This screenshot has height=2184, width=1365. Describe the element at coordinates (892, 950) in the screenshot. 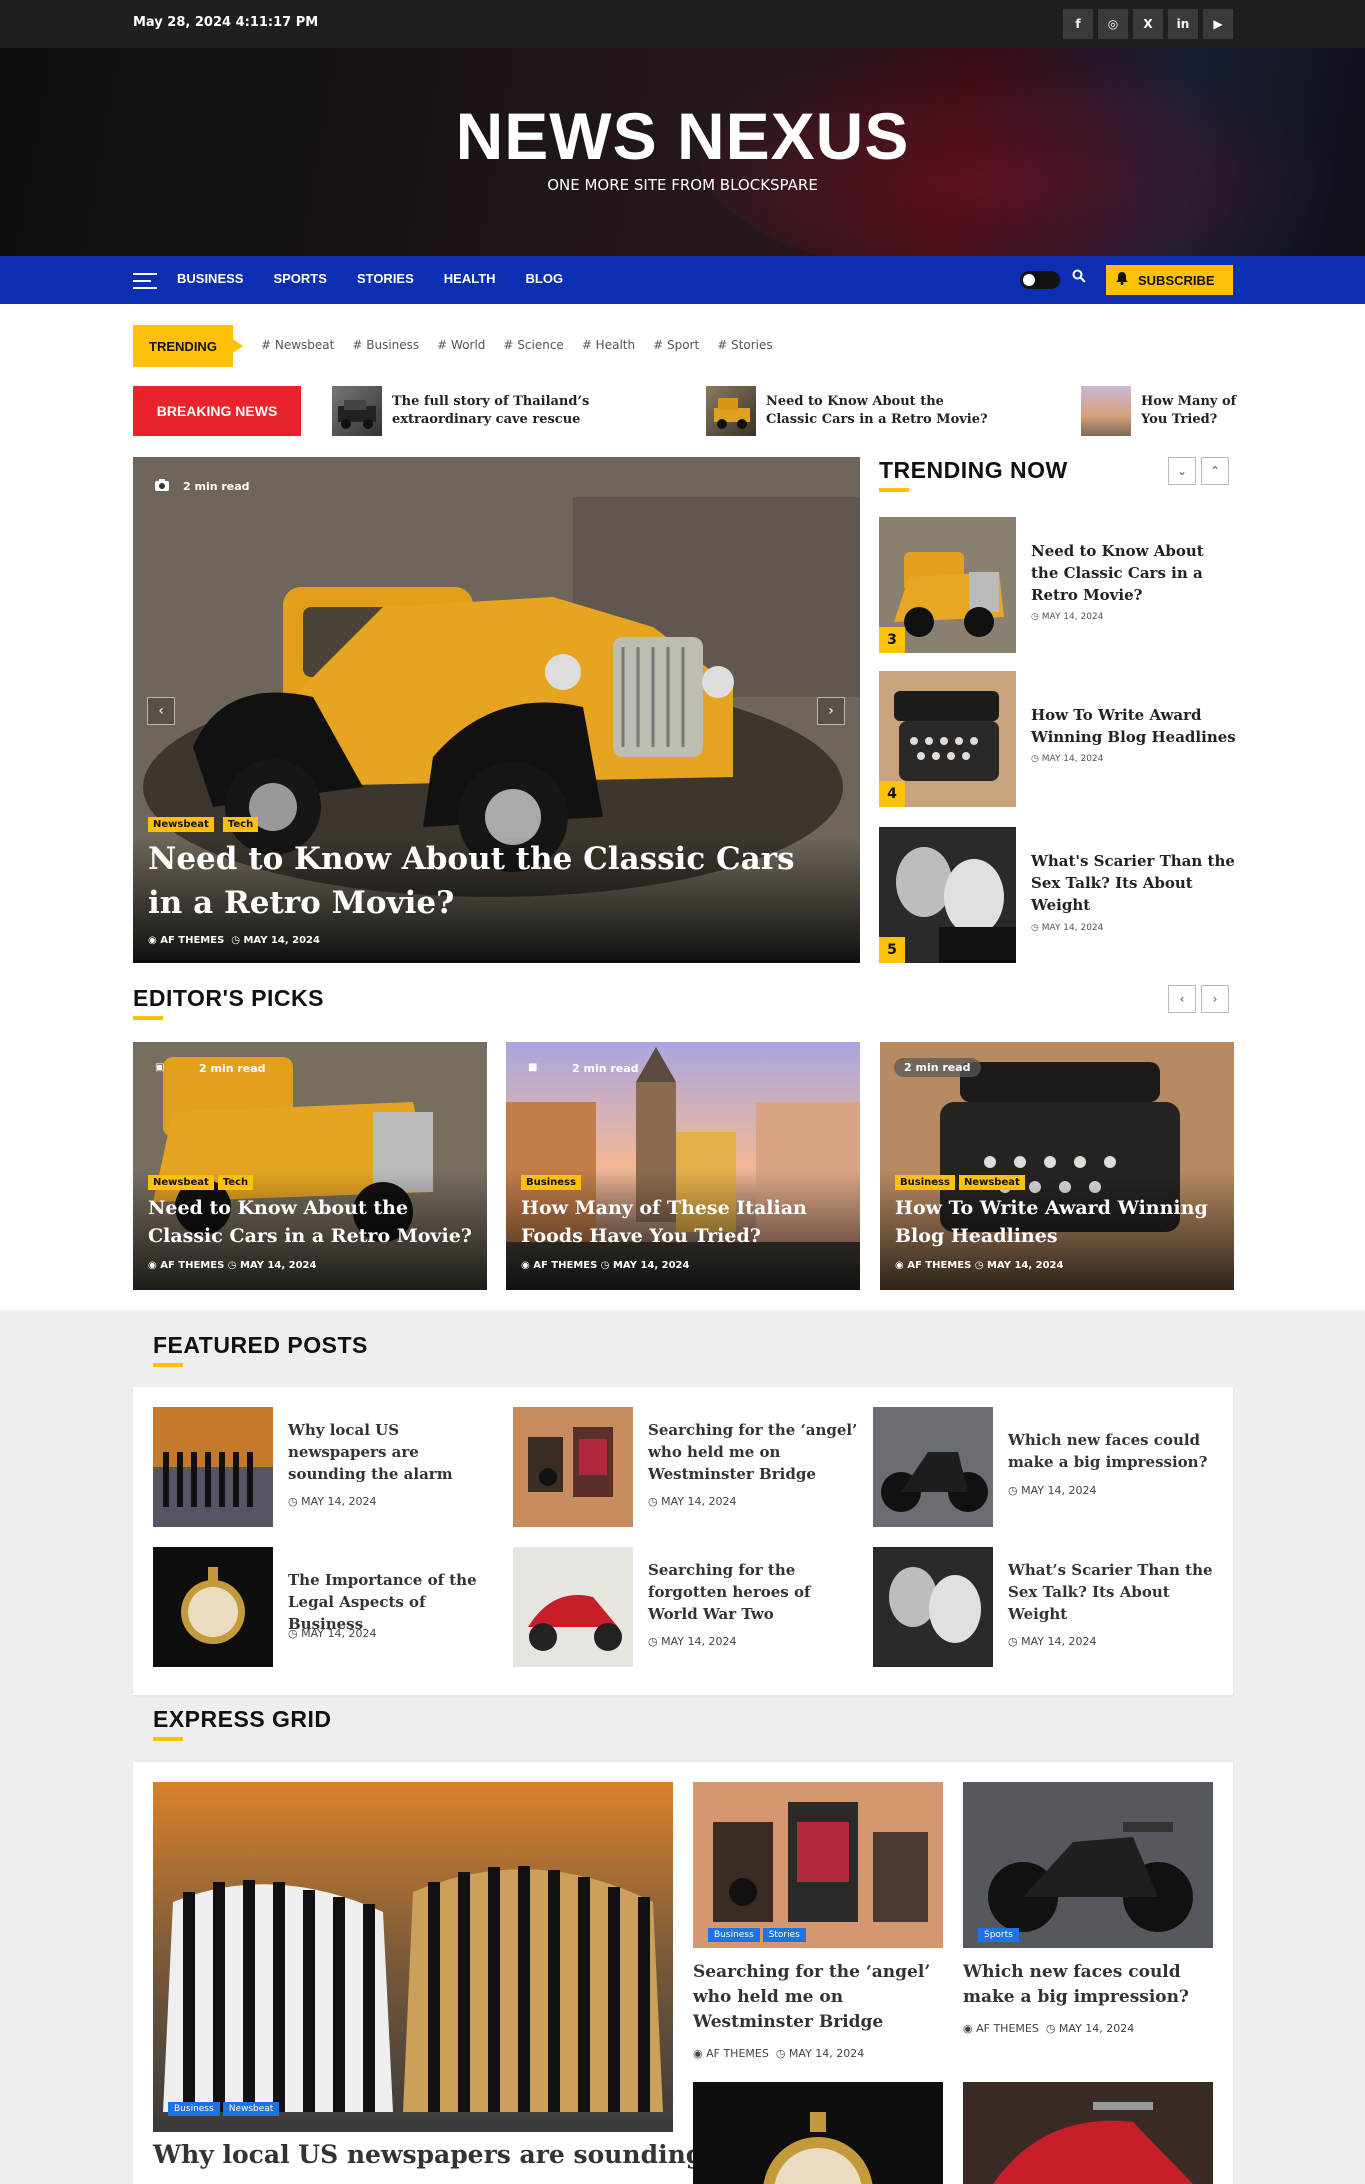

I see `rank-number: 5` at that location.